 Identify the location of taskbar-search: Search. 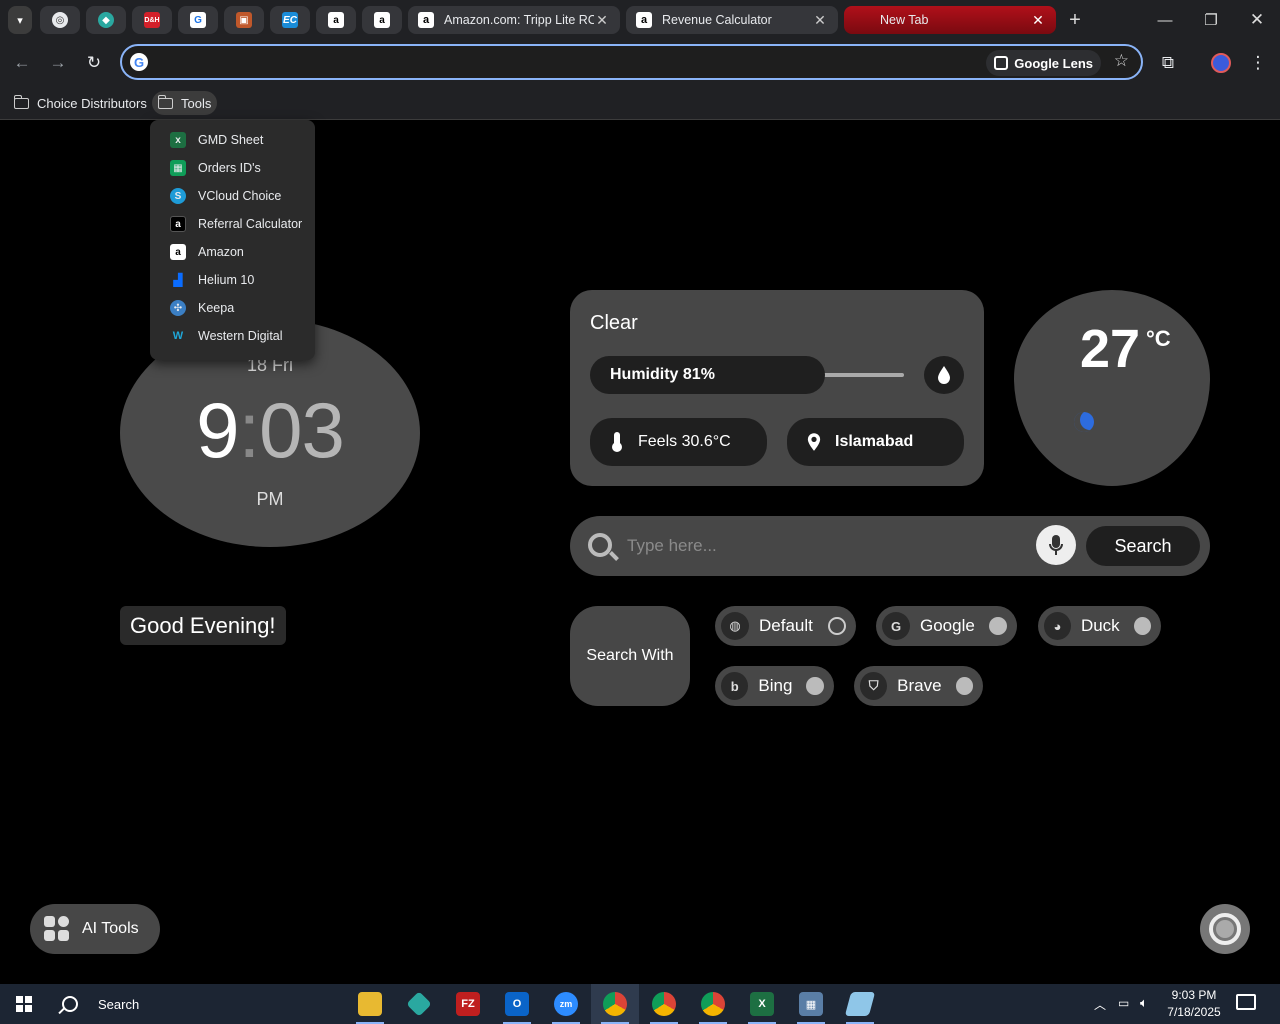
(198, 1004).